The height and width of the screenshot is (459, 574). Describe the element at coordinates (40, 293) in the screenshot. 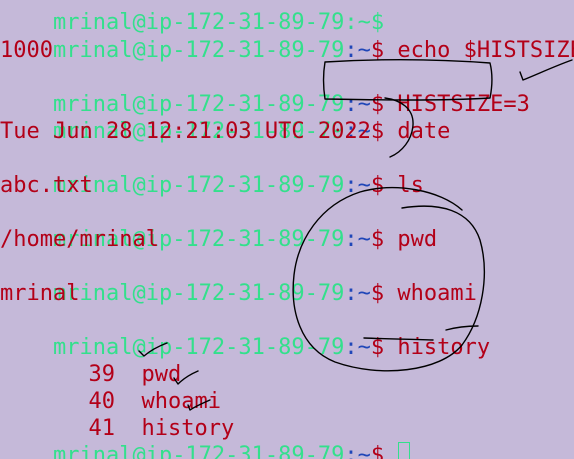

I see `output-line: mrinal` at that location.